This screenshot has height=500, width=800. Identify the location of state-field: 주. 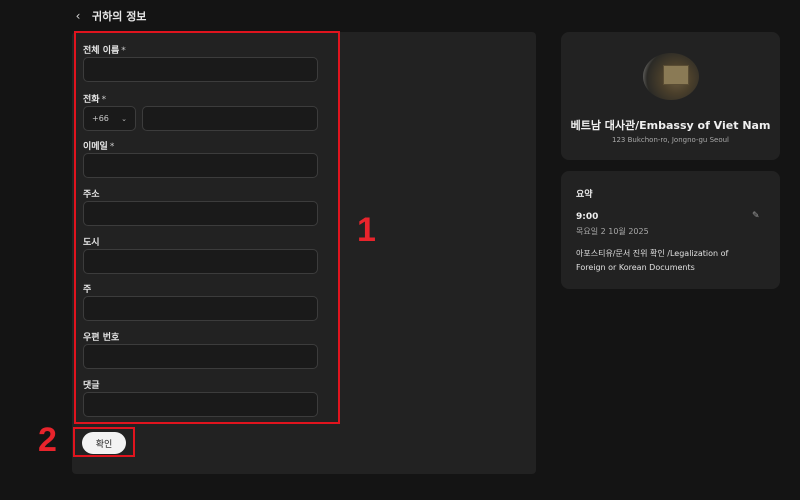
(200, 301).